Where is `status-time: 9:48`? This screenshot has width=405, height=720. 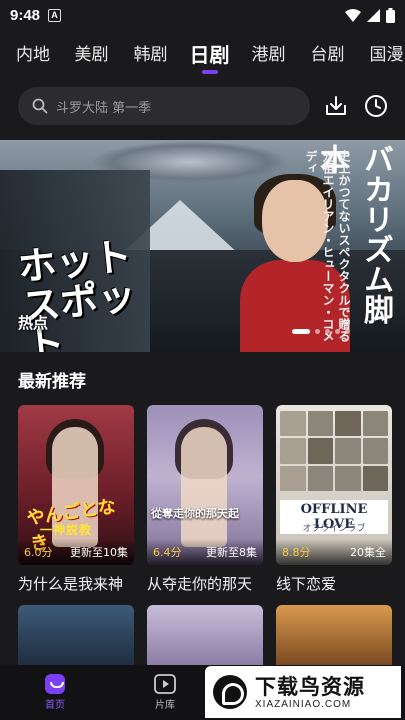
status-time: 9:48 is located at coordinates (25, 15).